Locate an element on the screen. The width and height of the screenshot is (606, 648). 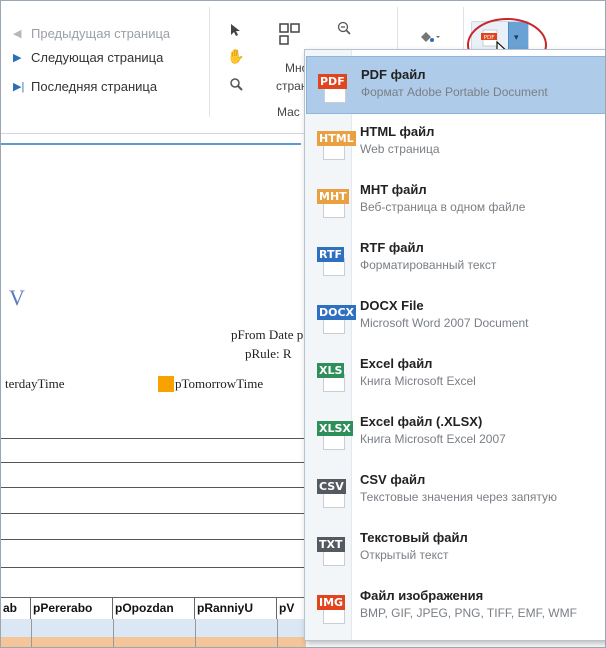
menu-item-subtitle: Текстовые значения через запятую is located at coordinates (459, 497).